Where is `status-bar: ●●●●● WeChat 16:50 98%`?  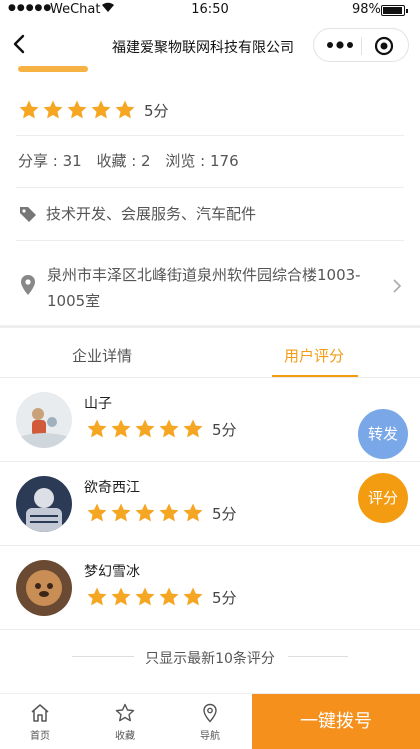 status-bar: ●●●●● WeChat 16:50 98% is located at coordinates (210, 10).